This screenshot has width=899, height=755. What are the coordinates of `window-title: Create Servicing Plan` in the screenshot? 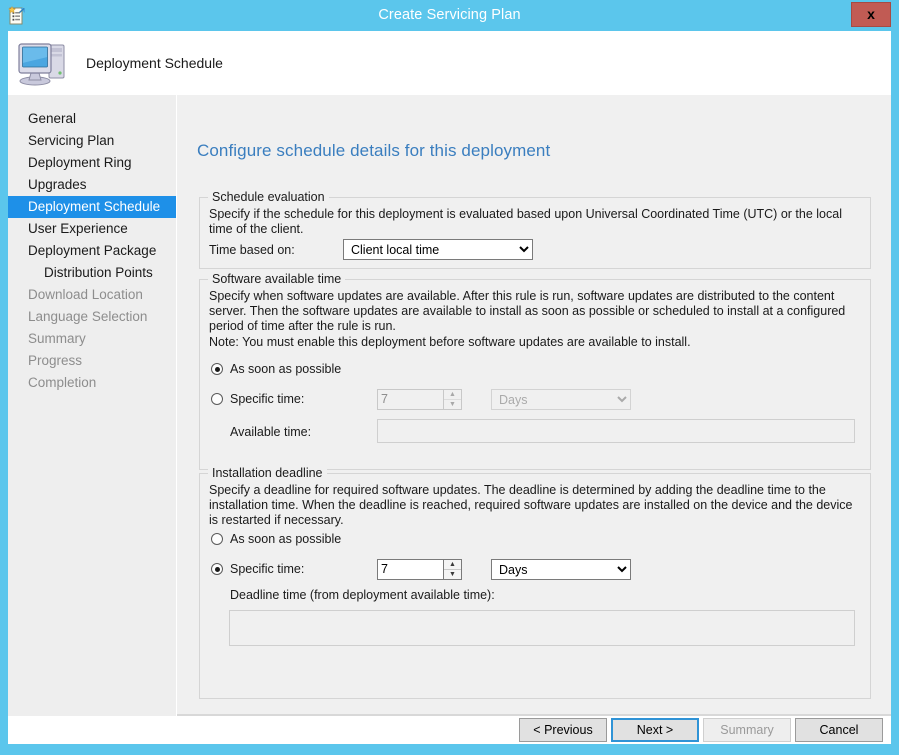 It's located at (449, 15).